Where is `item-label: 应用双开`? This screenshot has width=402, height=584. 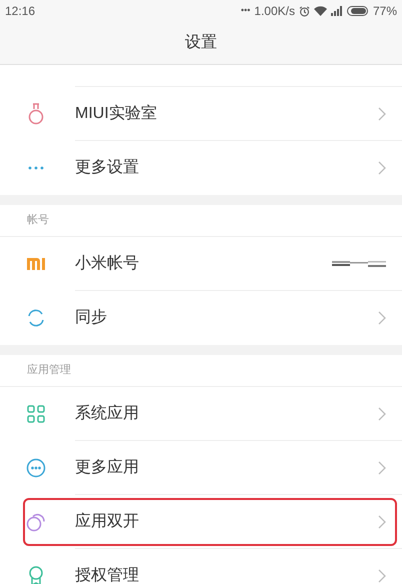
item-label: 应用双开 is located at coordinates (107, 522).